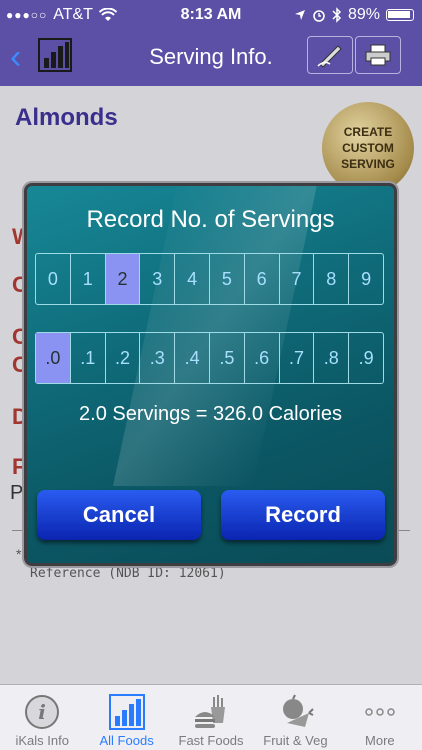 The height and width of the screenshot is (750, 422). What do you see at coordinates (42, 740) in the screenshot?
I see `tab-label: iKals Info` at bounding box center [42, 740].